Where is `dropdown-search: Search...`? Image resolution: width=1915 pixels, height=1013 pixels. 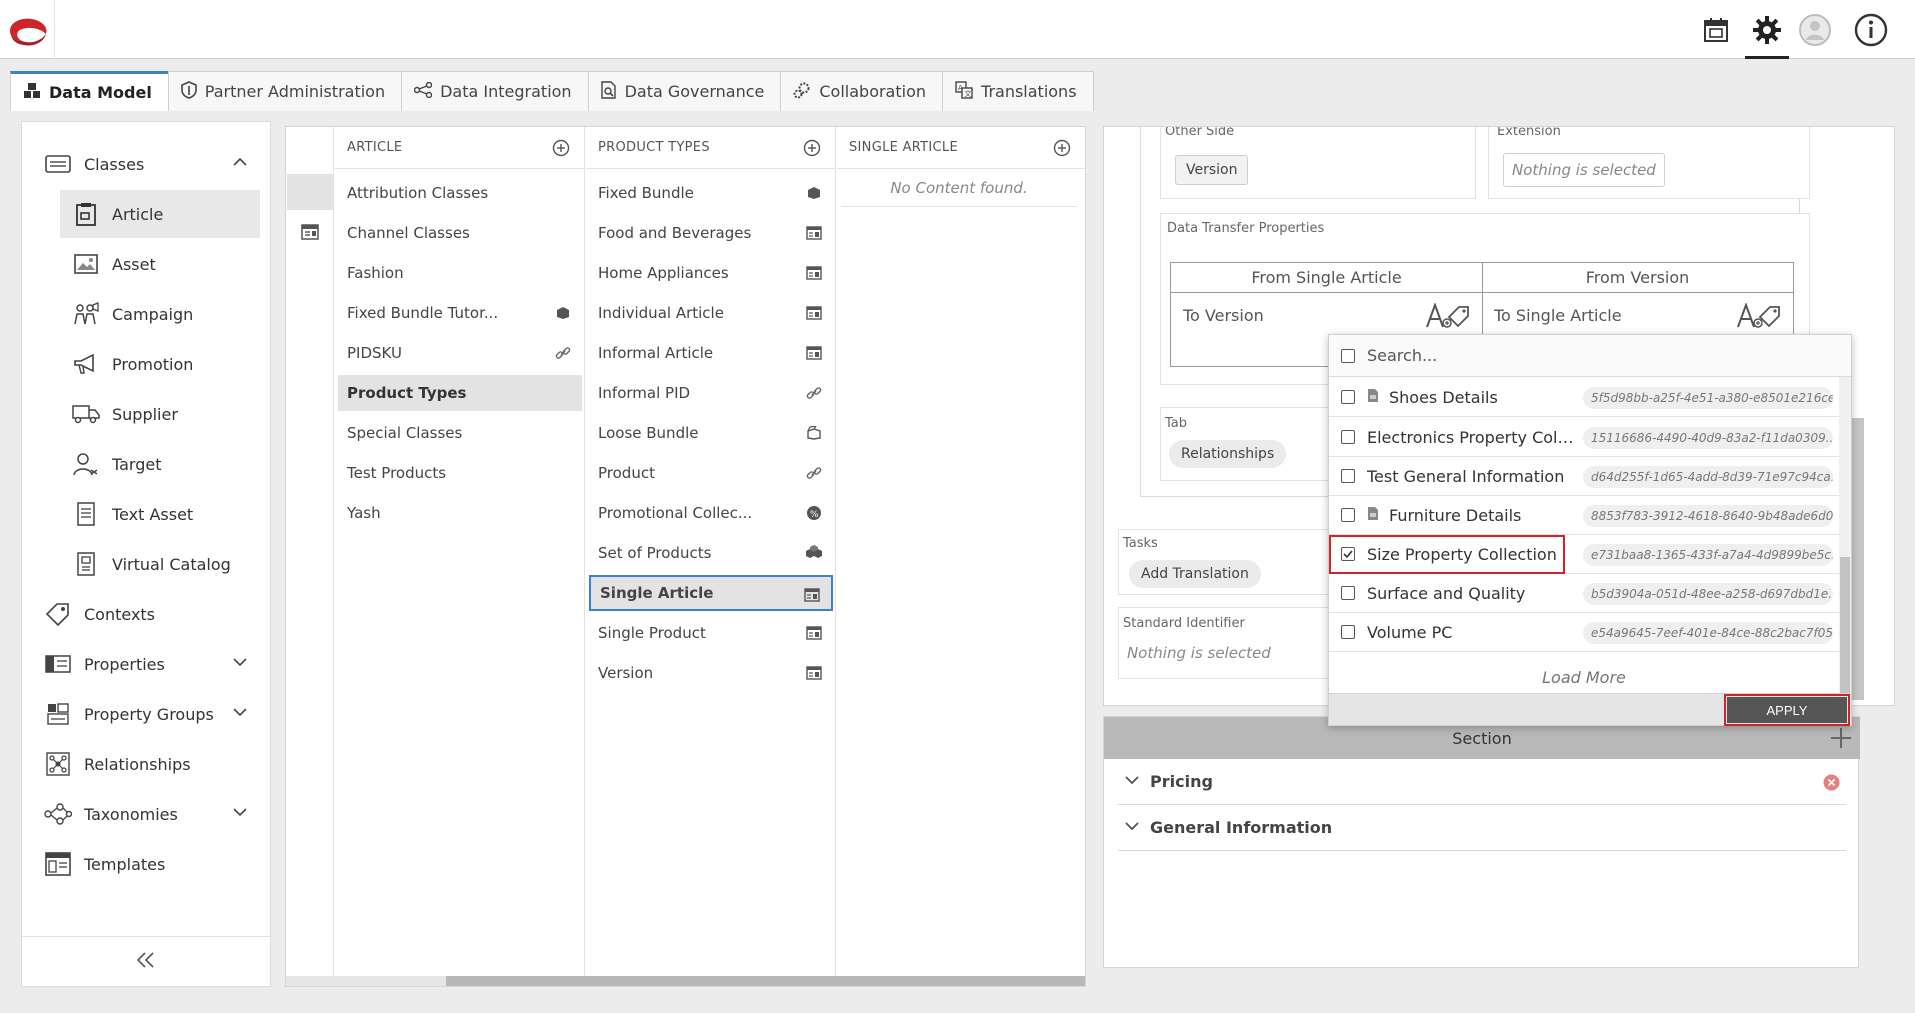
dropdown-search: Search... is located at coordinates (1590, 356).